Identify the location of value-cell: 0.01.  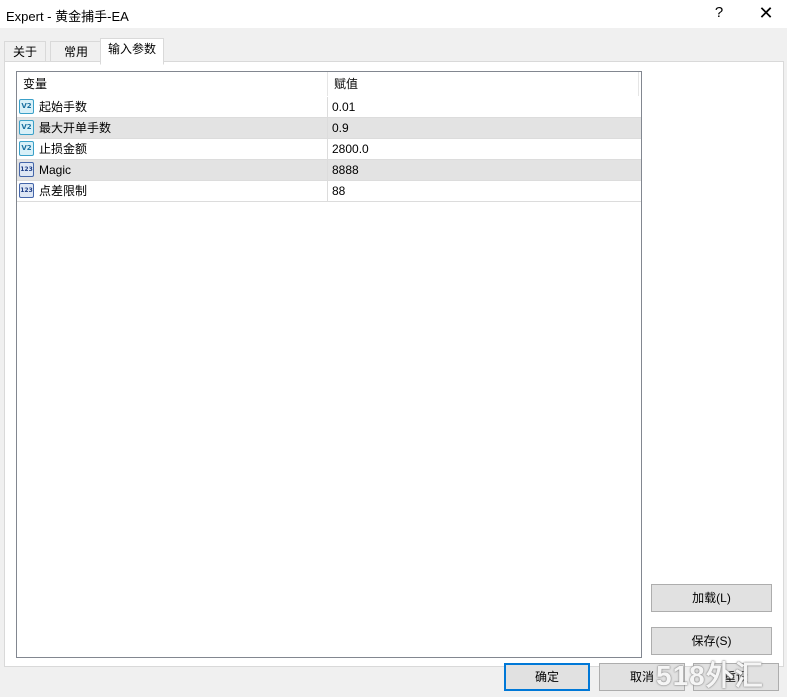
(343, 107).